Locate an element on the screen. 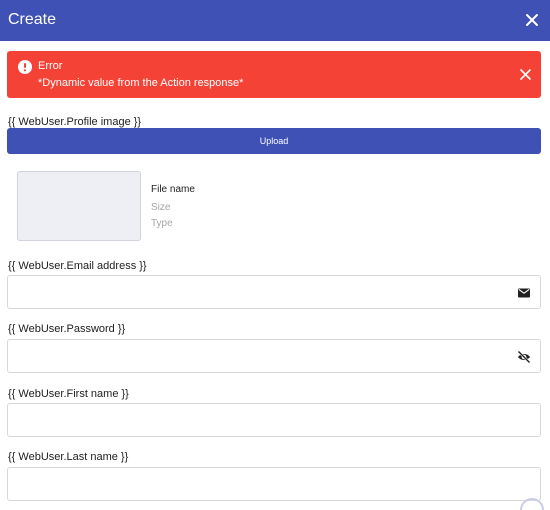 The height and width of the screenshot is (510, 550). email-field is located at coordinates (274, 292).